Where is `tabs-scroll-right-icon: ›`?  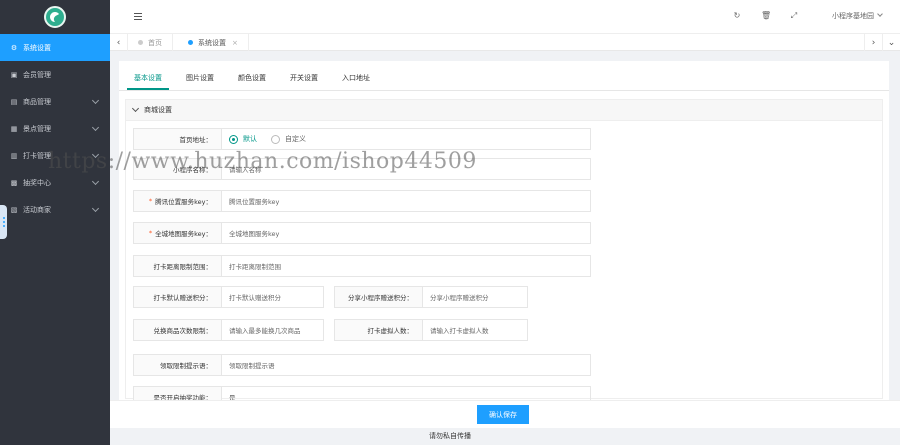 tabs-scroll-right-icon: › is located at coordinates (873, 42).